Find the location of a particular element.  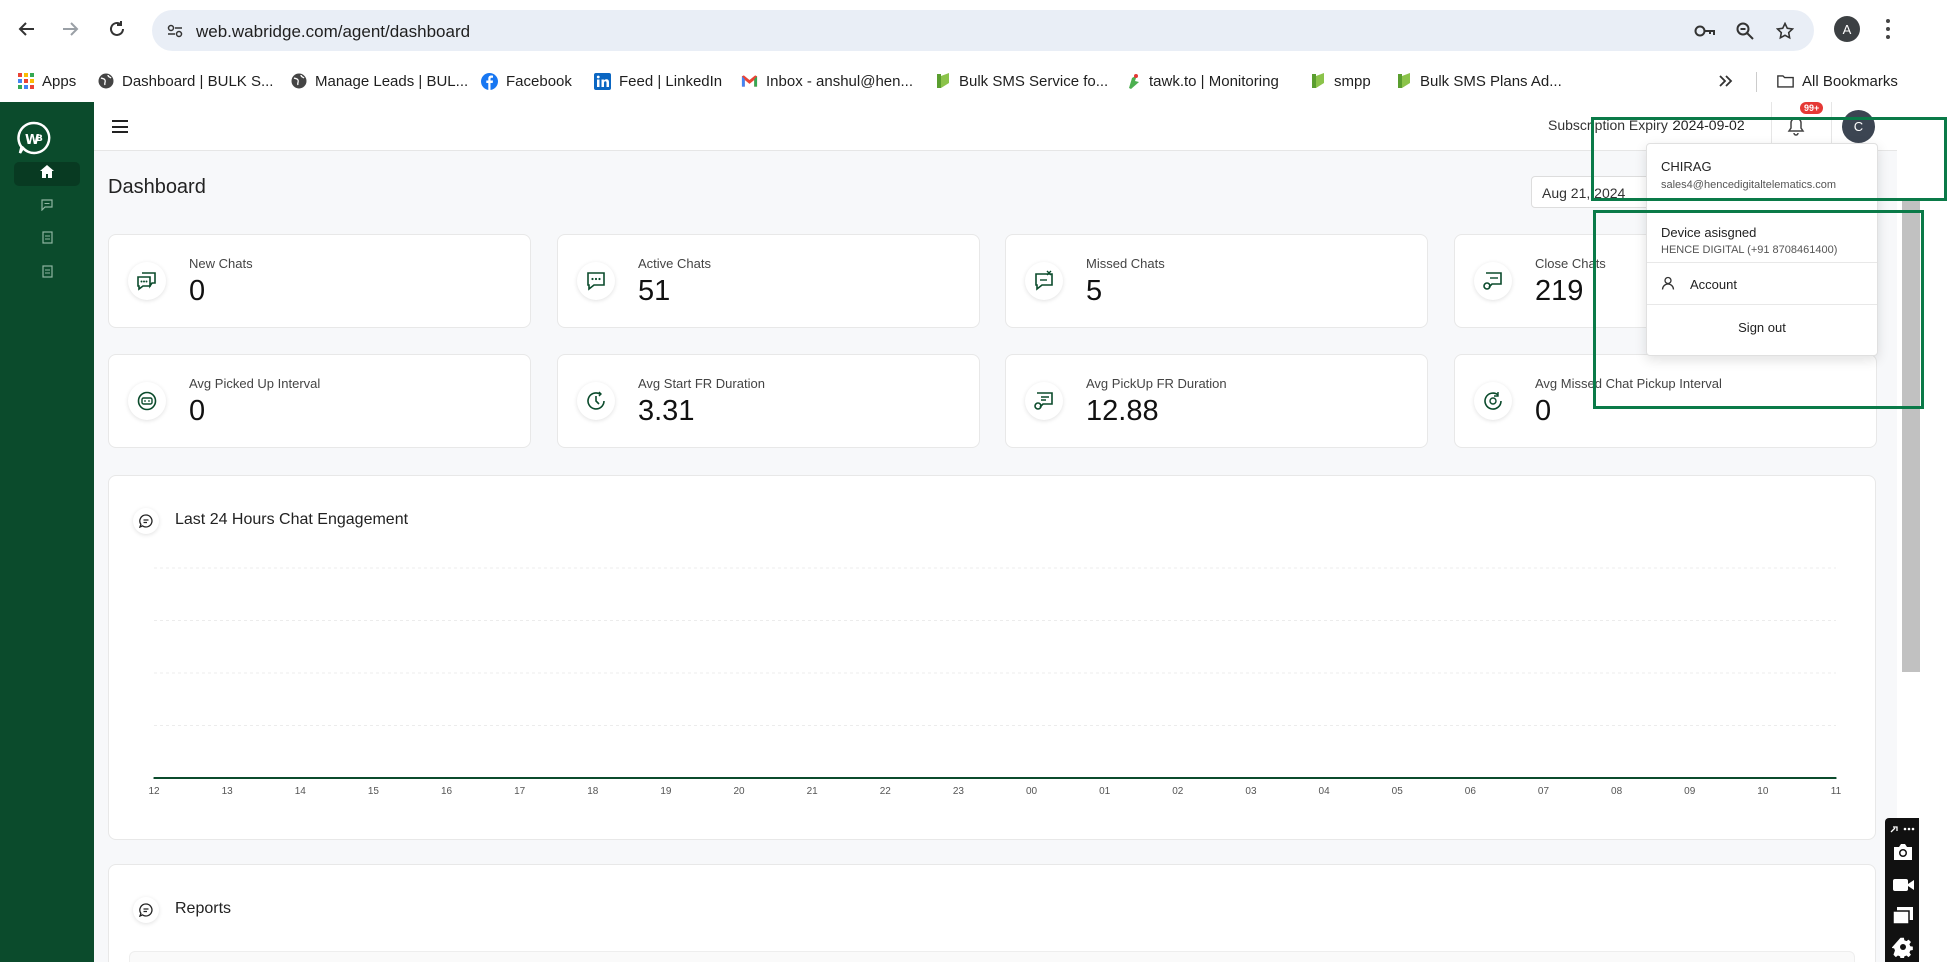

bookmark-apps: Apps is located at coordinates (46, 81).